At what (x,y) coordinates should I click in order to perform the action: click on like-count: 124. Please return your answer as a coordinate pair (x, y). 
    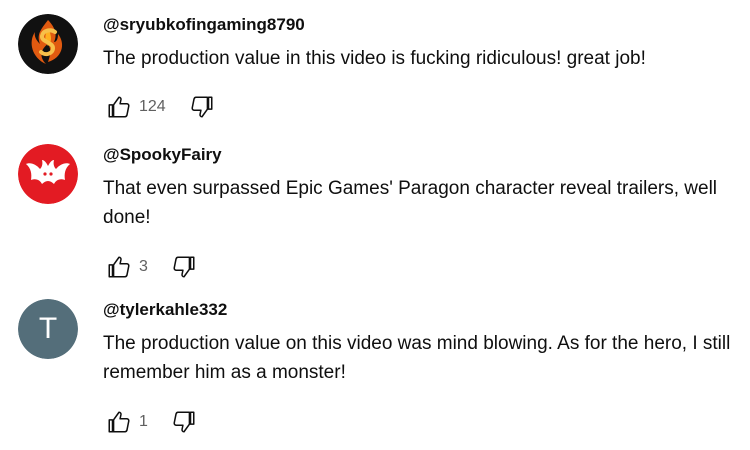
    Looking at the image, I should click on (152, 106).